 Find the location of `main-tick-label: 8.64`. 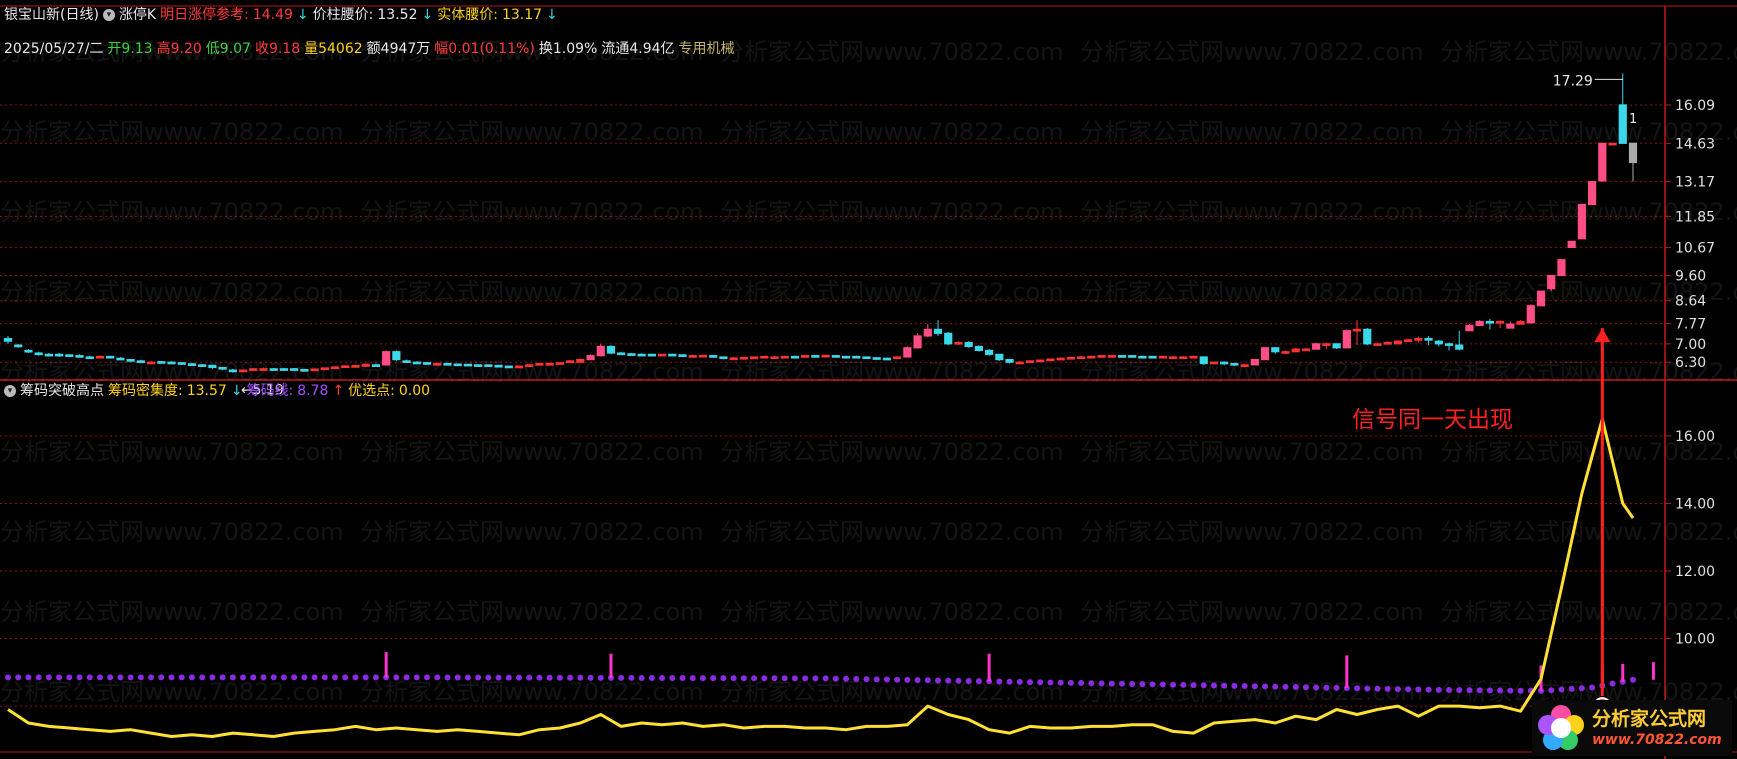

main-tick-label: 8.64 is located at coordinates (1690, 302).